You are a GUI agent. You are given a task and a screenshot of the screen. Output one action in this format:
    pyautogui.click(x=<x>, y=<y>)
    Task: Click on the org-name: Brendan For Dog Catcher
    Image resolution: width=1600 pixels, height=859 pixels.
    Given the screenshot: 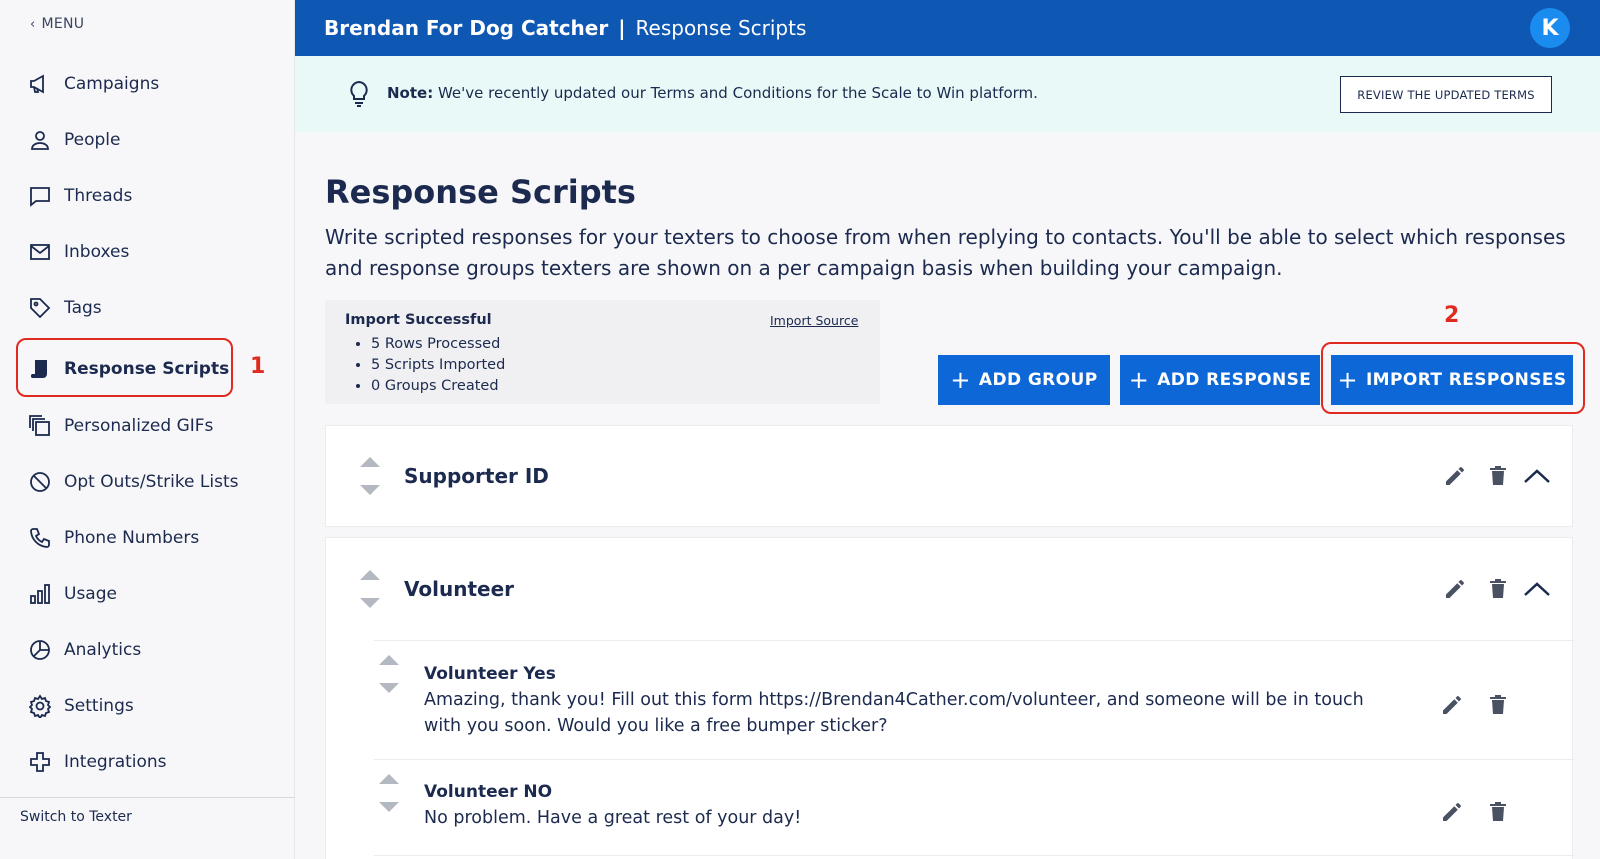 What is the action you would take?
    pyautogui.click(x=466, y=28)
    